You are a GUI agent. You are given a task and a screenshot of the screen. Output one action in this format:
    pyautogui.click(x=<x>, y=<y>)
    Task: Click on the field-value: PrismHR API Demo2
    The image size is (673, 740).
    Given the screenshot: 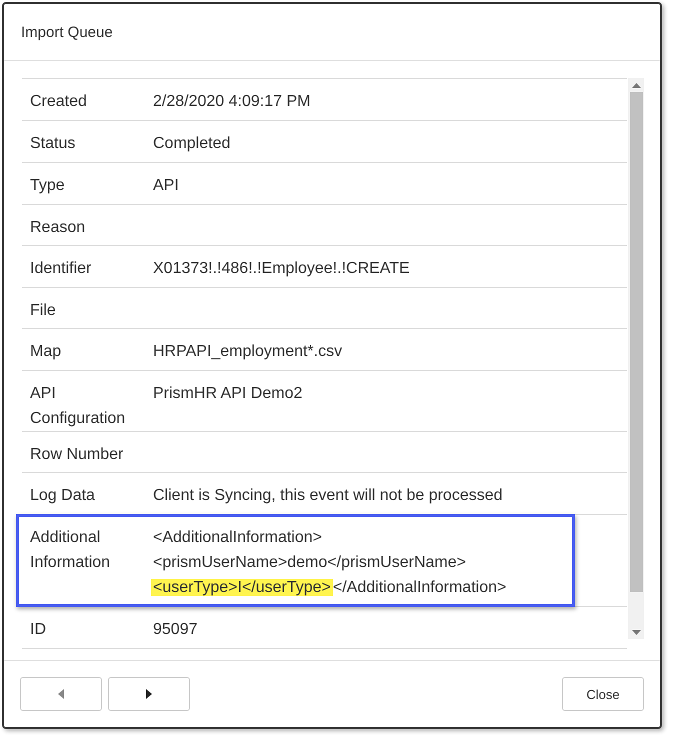 What is the action you would take?
    pyautogui.click(x=227, y=394)
    